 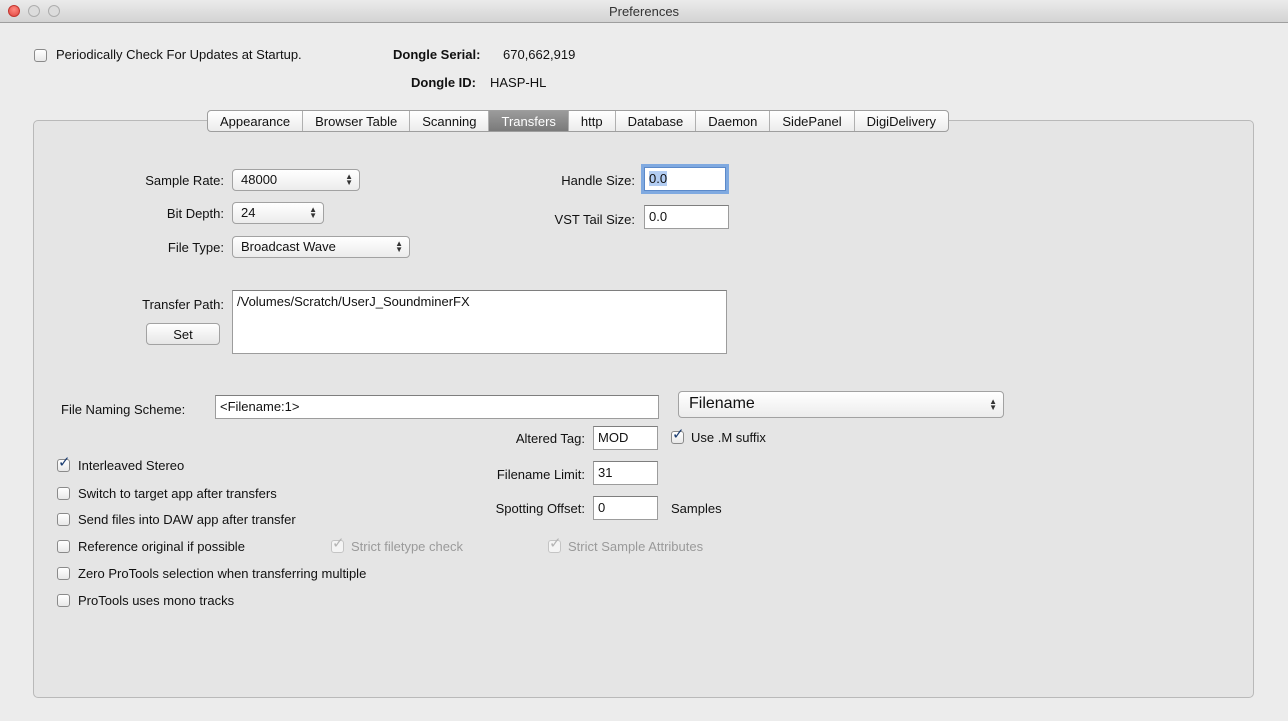 I want to click on filename-limit-input: 31, so click(x=625, y=473).